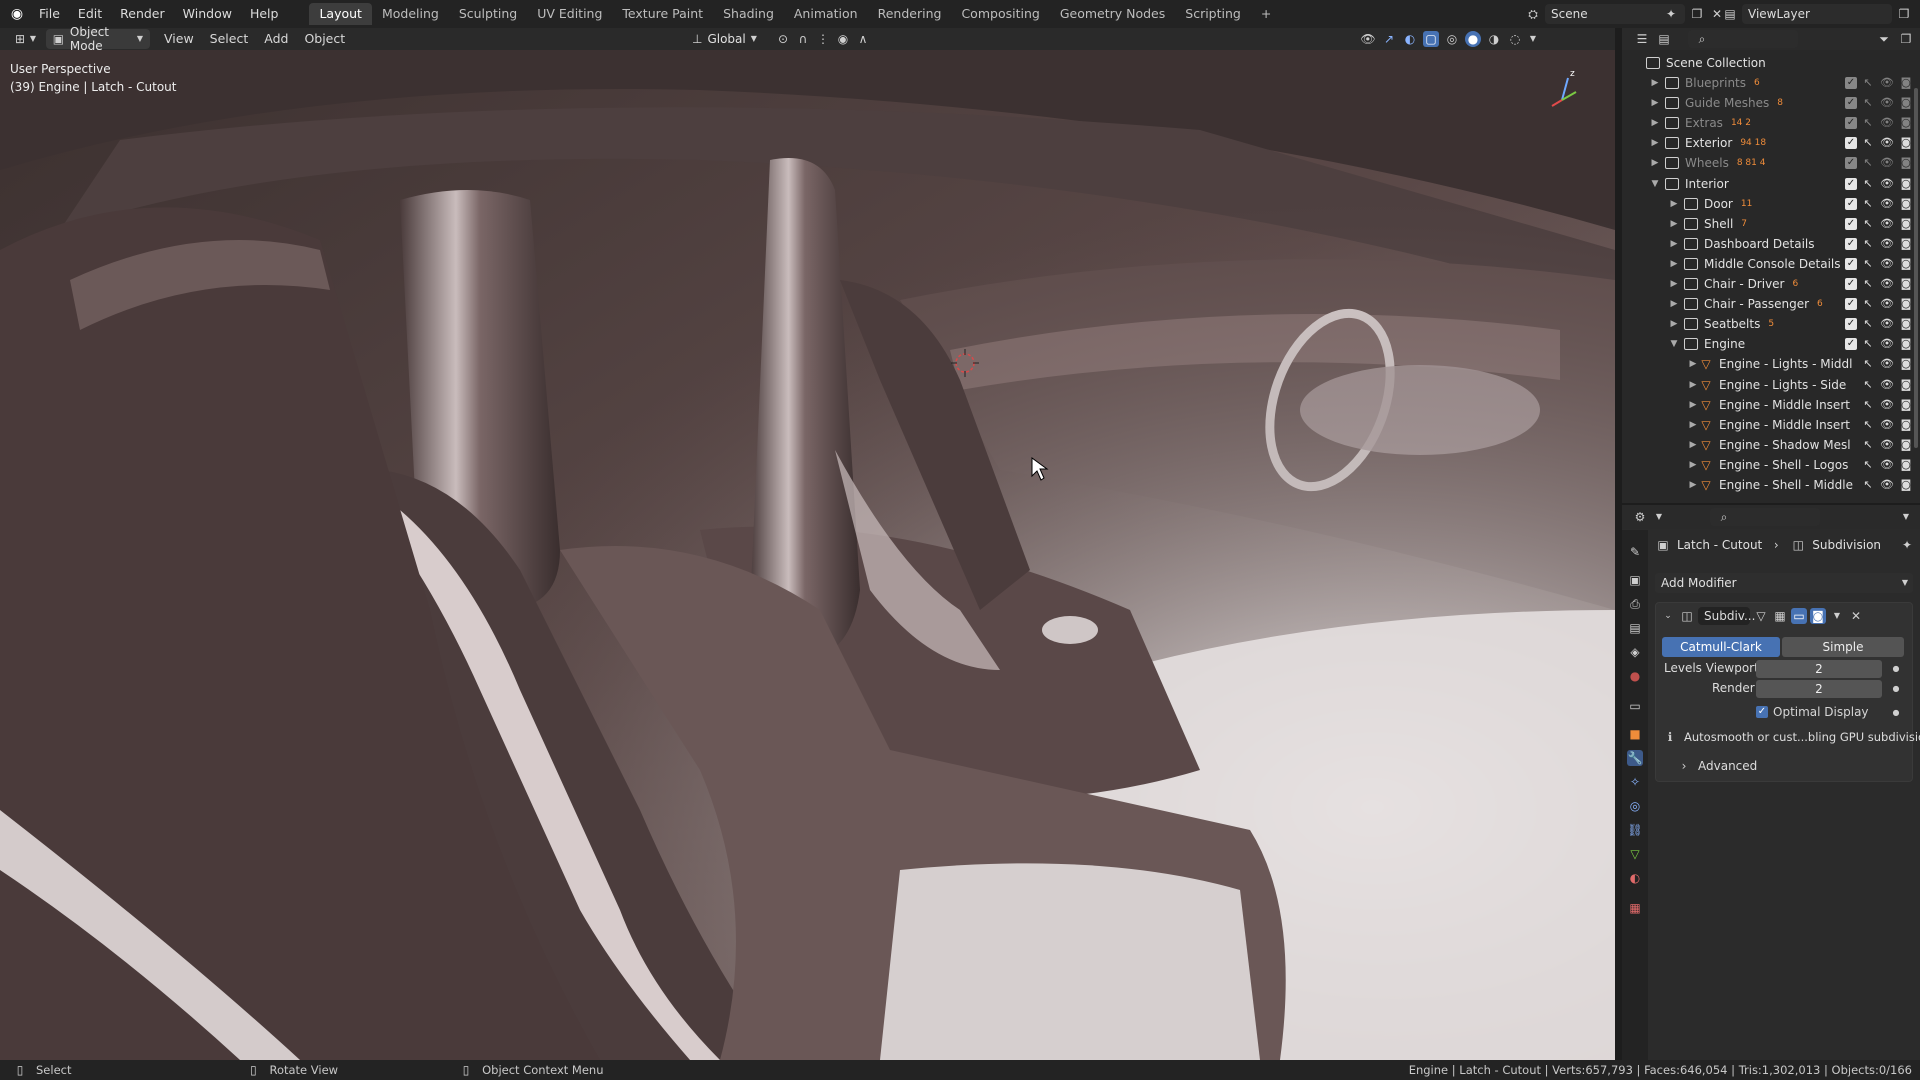  I want to click on tab-animation: Animation, so click(826, 14).